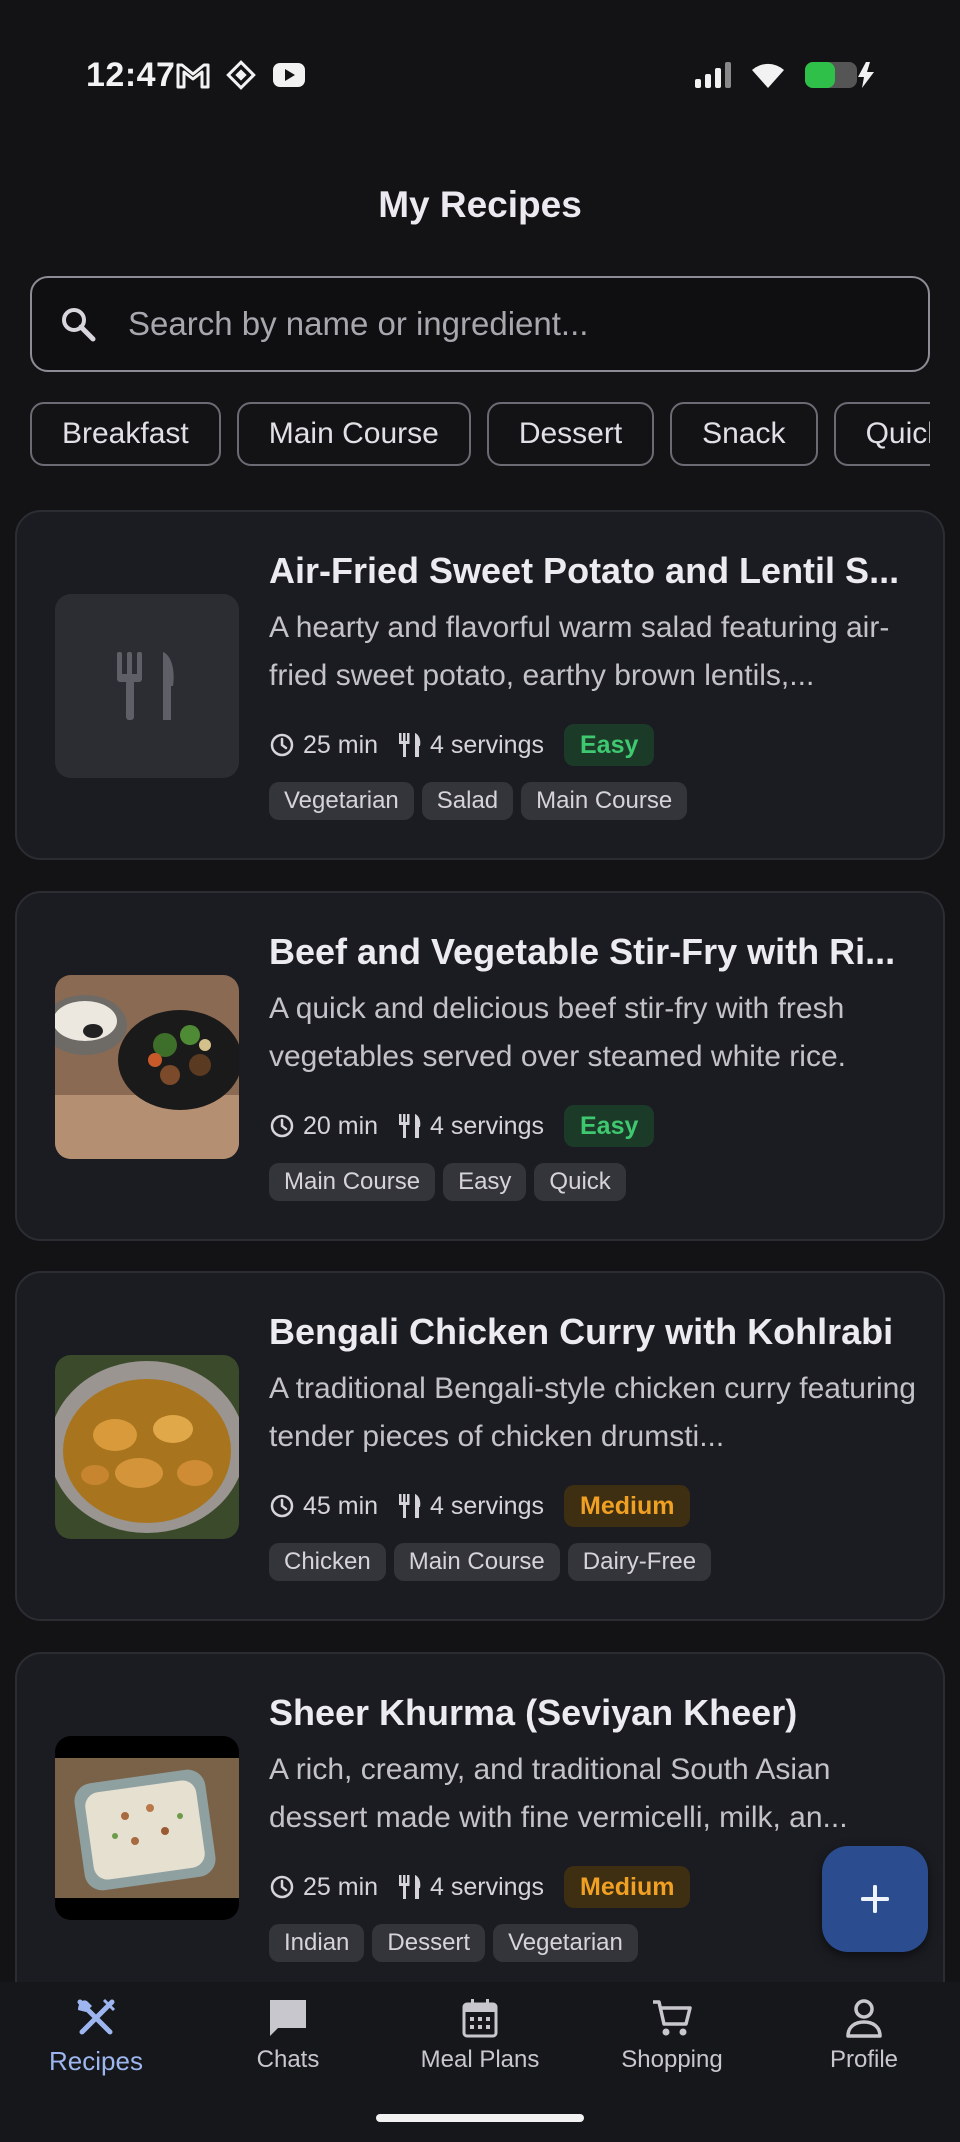 The image size is (960, 2142). Describe the element at coordinates (768, 75) in the screenshot. I see `wifi-icon` at that location.